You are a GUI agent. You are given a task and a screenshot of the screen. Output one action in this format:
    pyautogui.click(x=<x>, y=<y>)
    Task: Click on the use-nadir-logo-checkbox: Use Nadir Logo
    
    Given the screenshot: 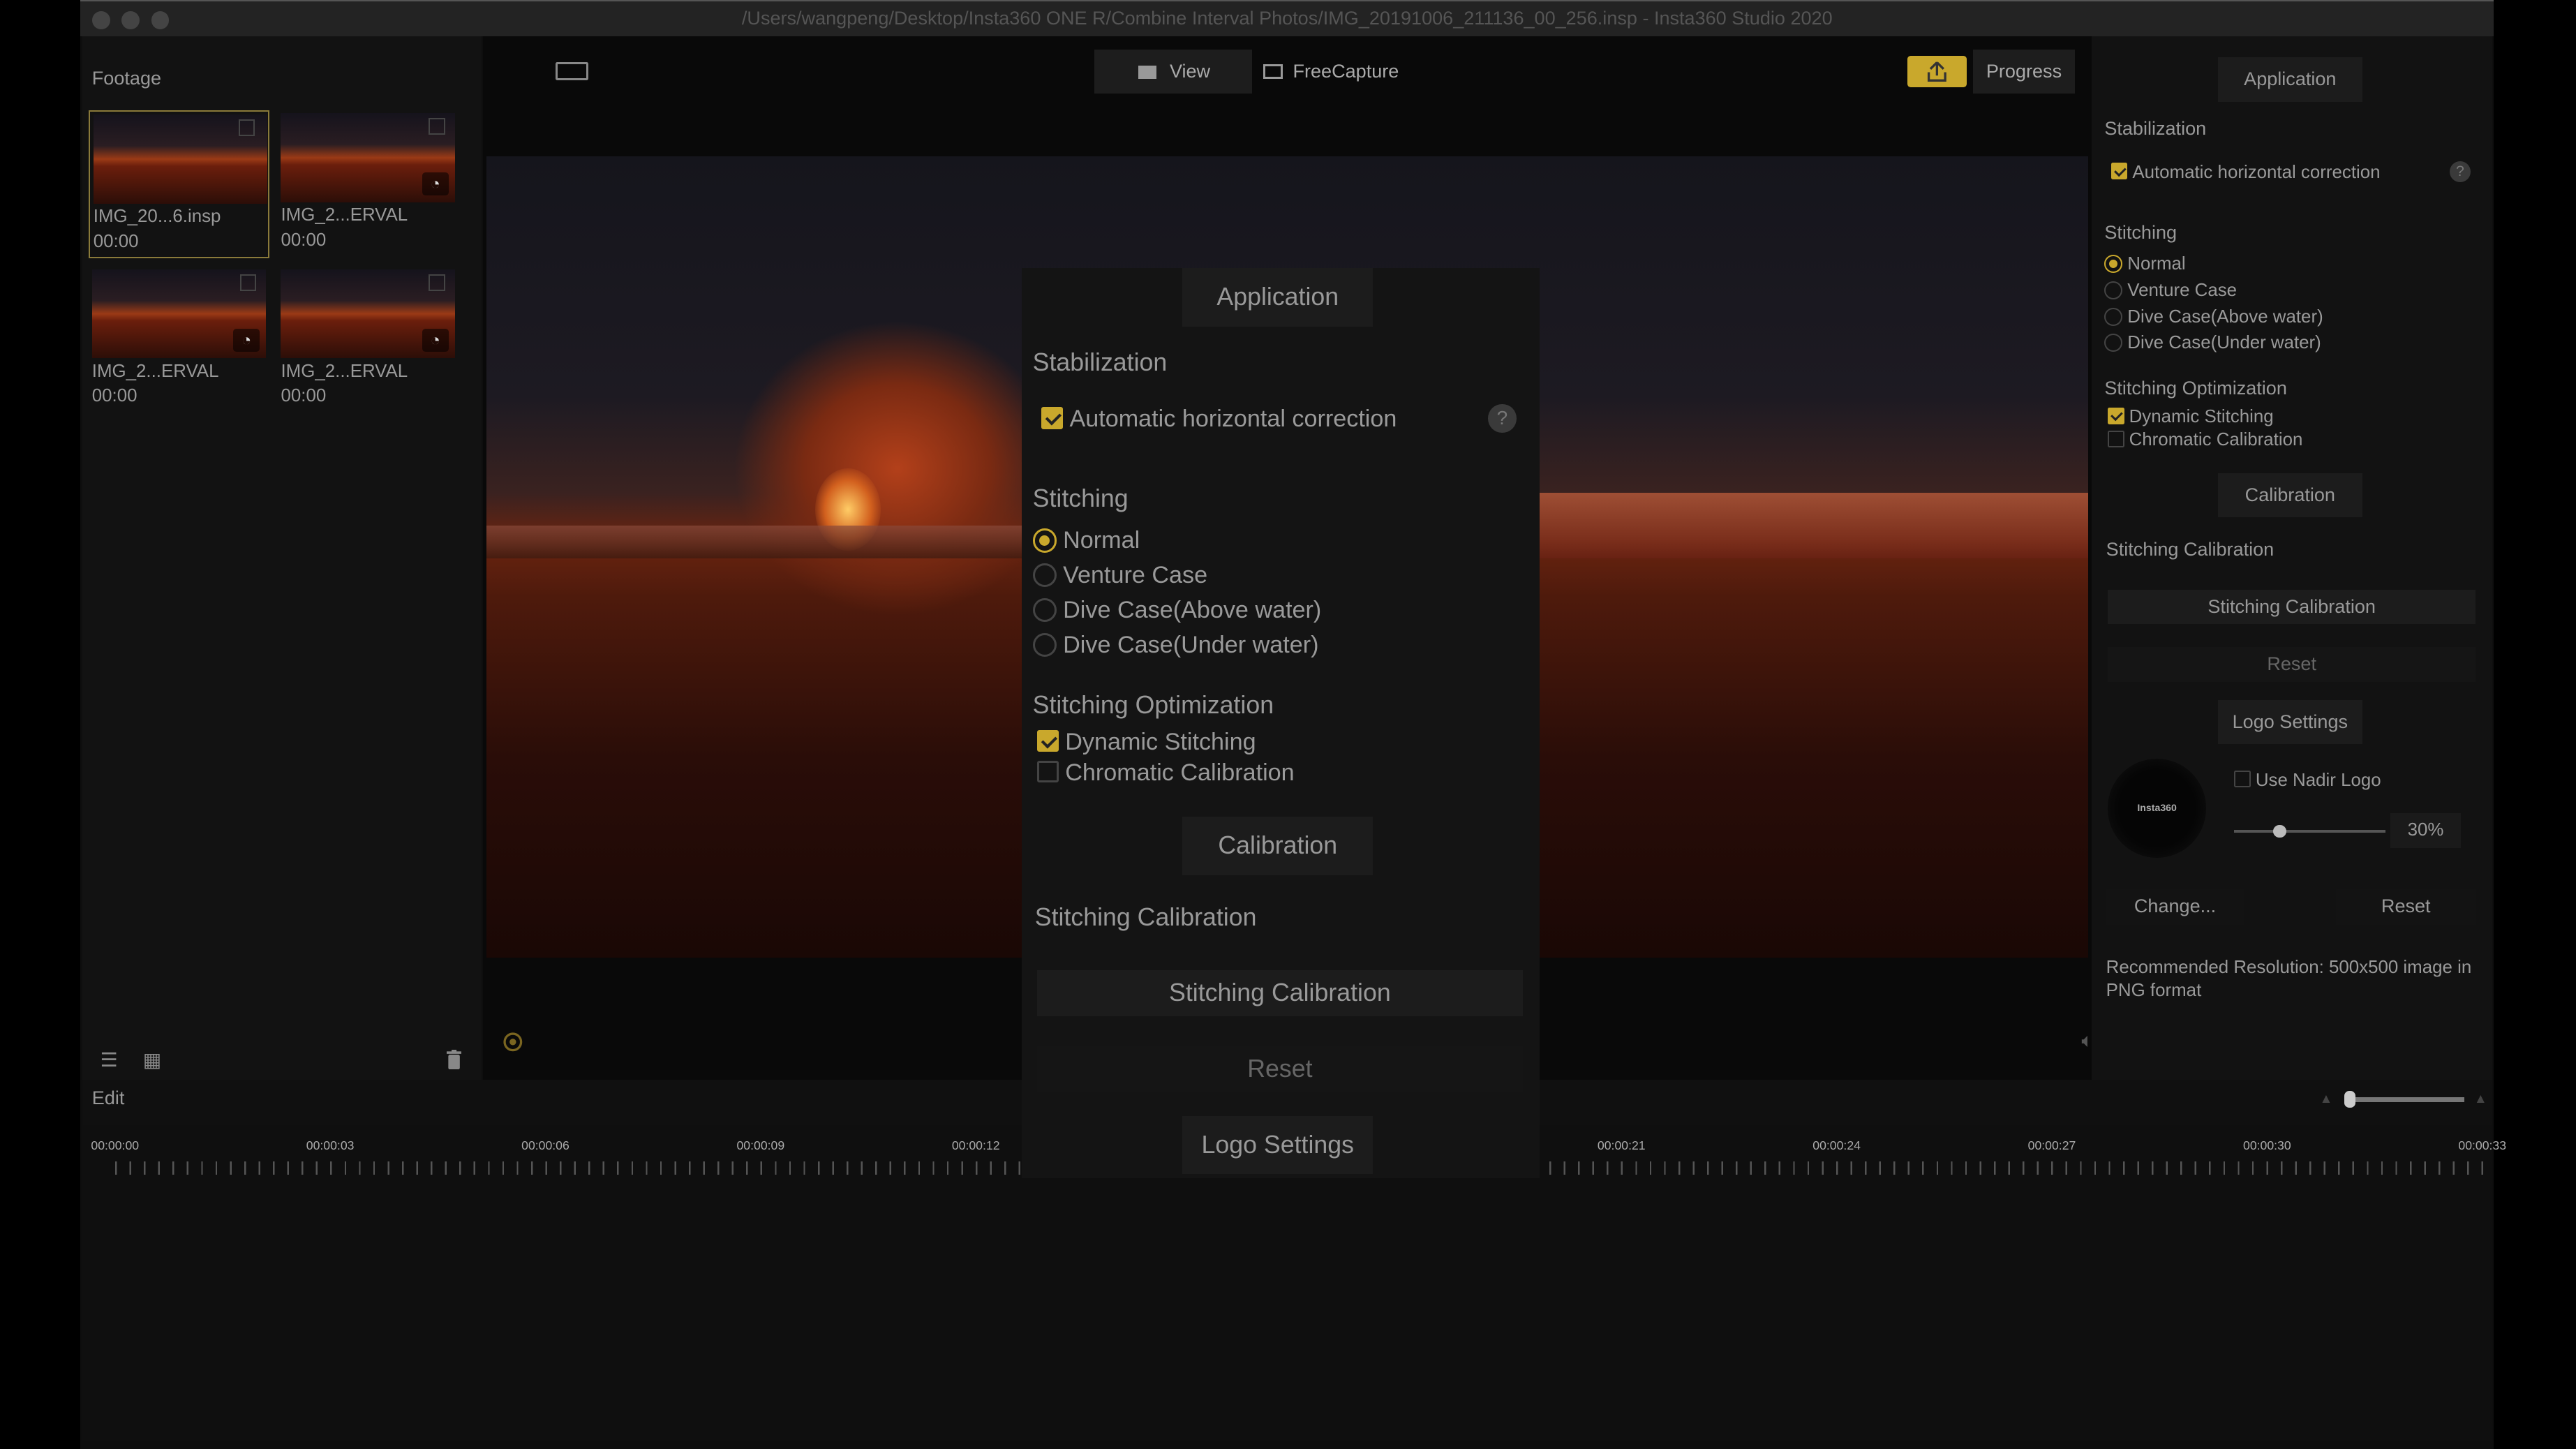 What is the action you would take?
    pyautogui.click(x=2308, y=780)
    